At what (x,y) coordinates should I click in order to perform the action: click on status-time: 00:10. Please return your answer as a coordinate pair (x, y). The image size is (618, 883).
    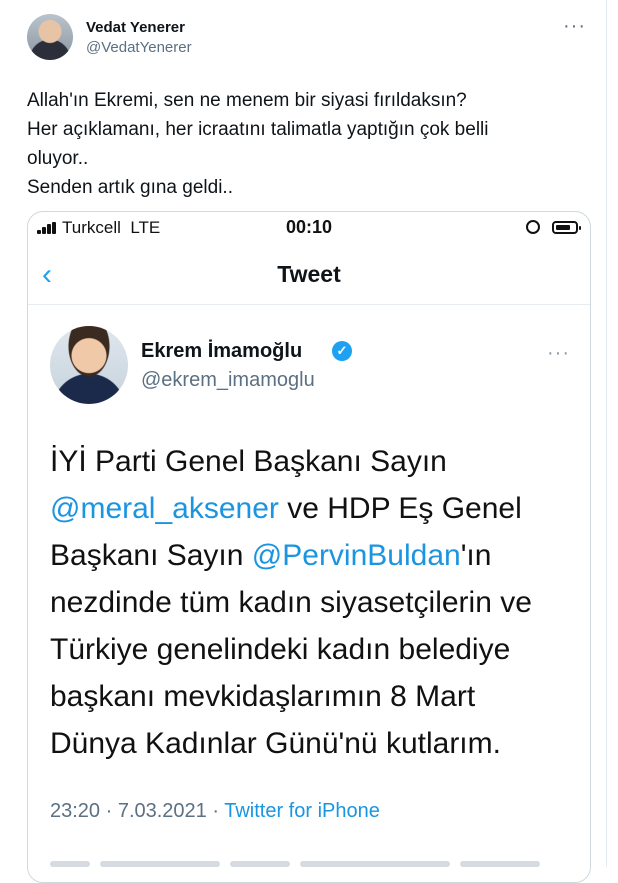
    Looking at the image, I should click on (309, 227).